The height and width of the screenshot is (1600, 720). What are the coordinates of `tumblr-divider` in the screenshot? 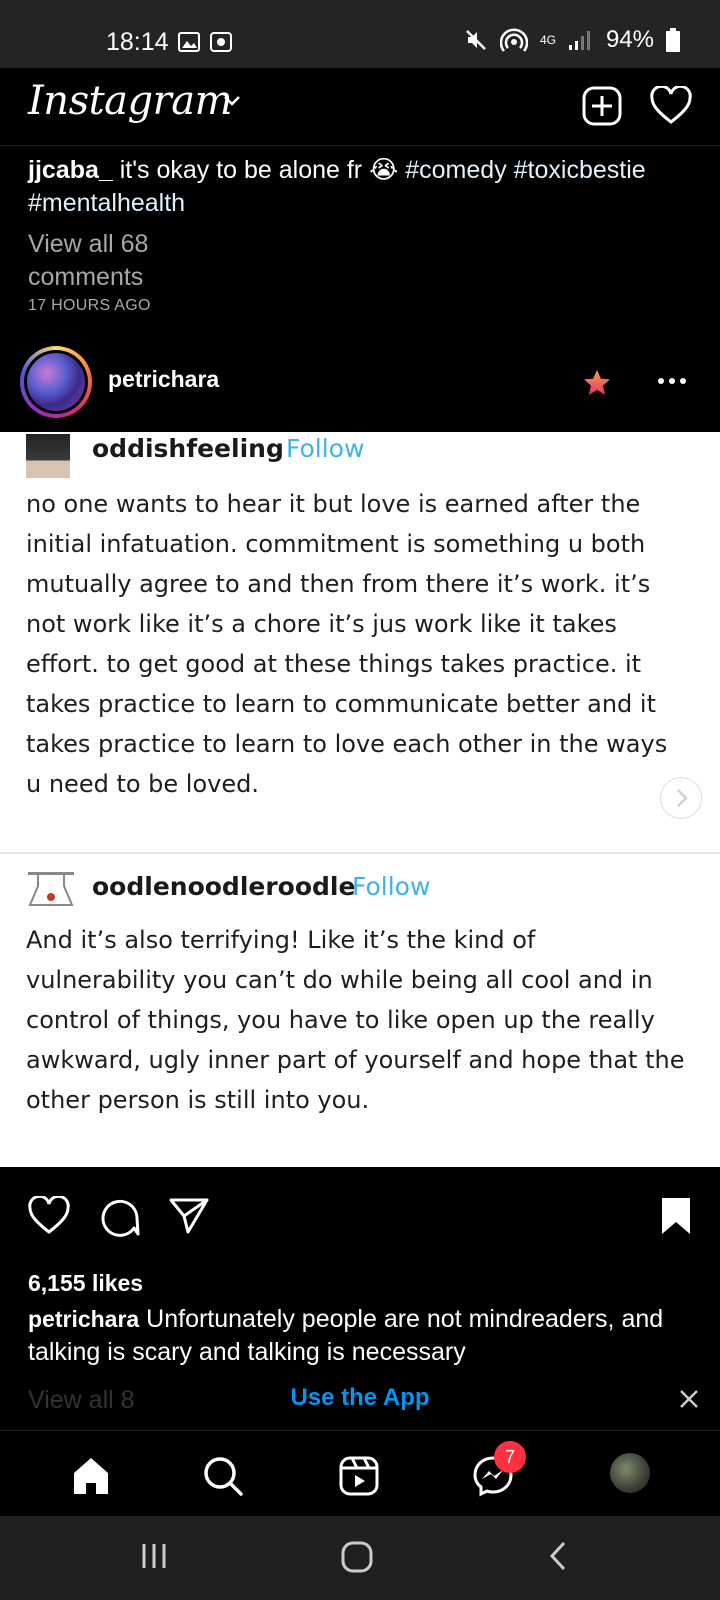 It's located at (360, 853).